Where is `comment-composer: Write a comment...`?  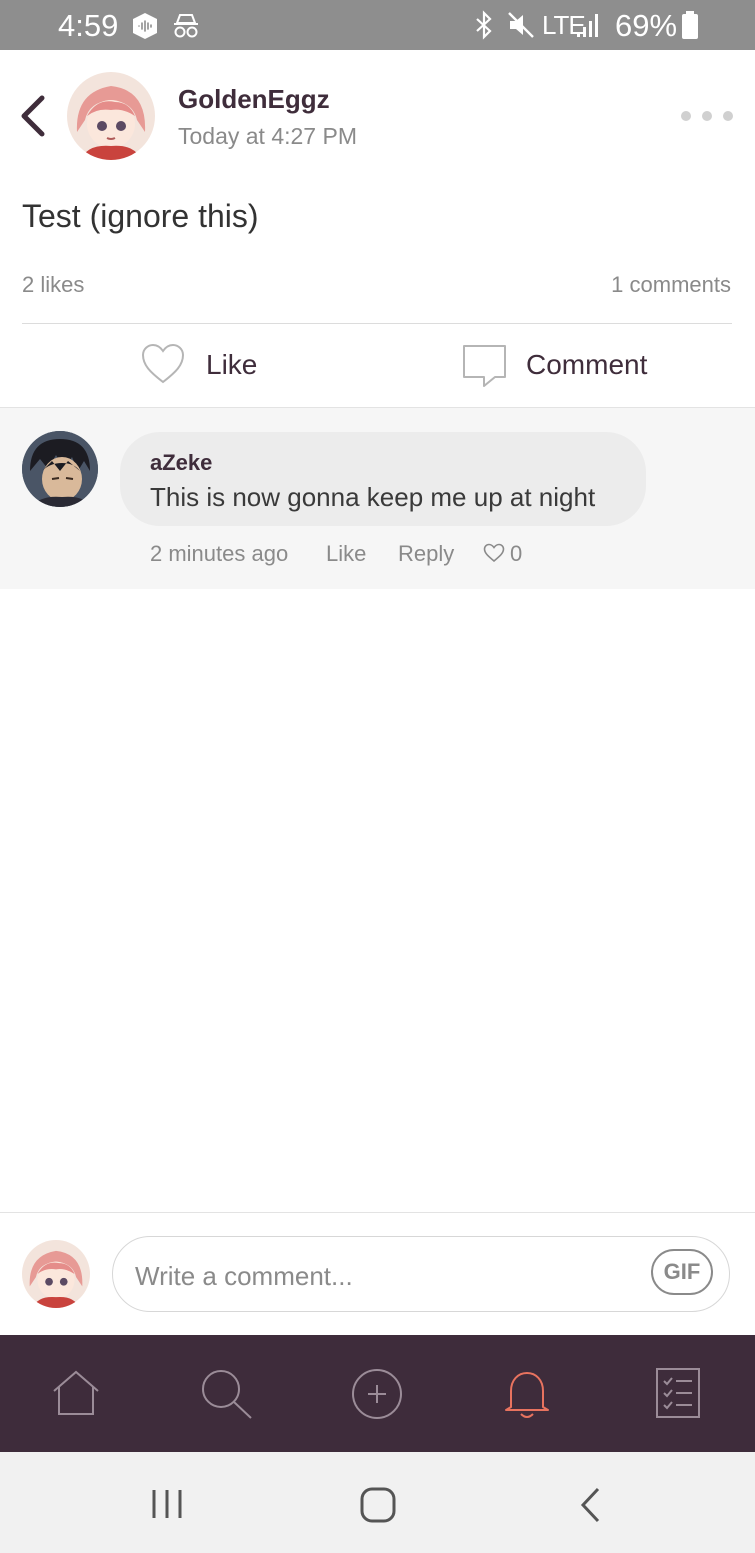
comment-composer: Write a comment... is located at coordinates (377, 1274).